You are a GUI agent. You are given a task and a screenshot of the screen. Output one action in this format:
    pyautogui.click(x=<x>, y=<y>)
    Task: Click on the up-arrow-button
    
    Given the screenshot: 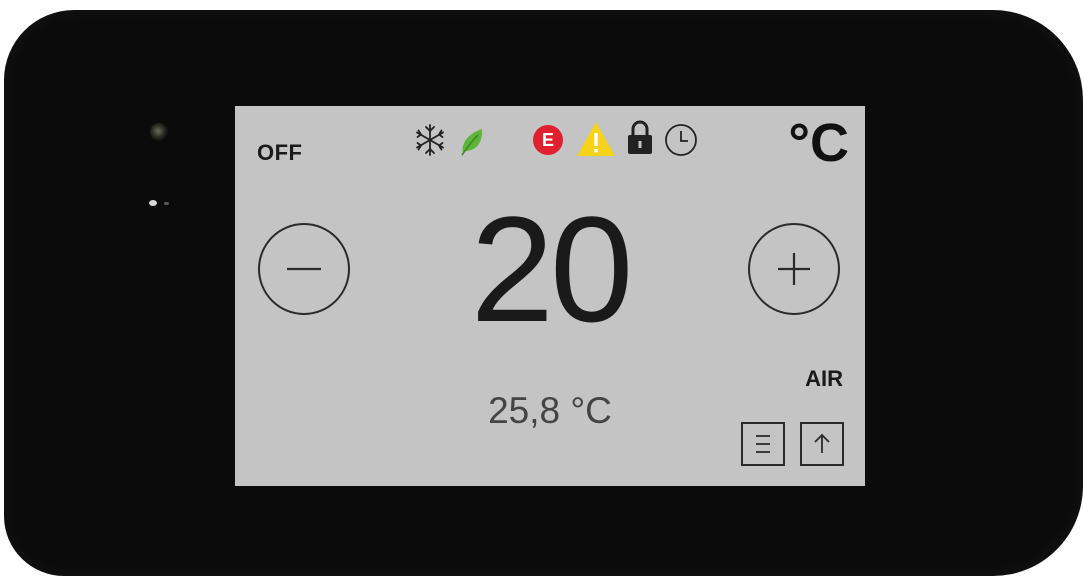 What is the action you would take?
    pyautogui.click(x=822, y=444)
    